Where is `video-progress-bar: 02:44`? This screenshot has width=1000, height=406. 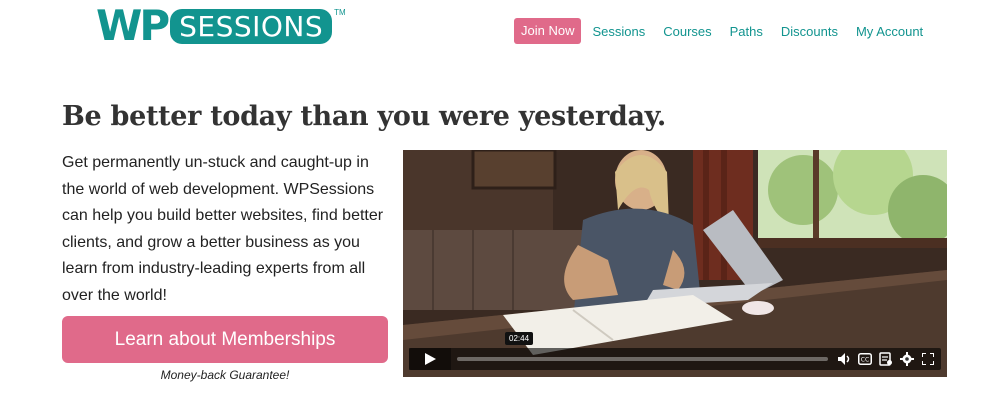 video-progress-bar: 02:44 is located at coordinates (642, 346).